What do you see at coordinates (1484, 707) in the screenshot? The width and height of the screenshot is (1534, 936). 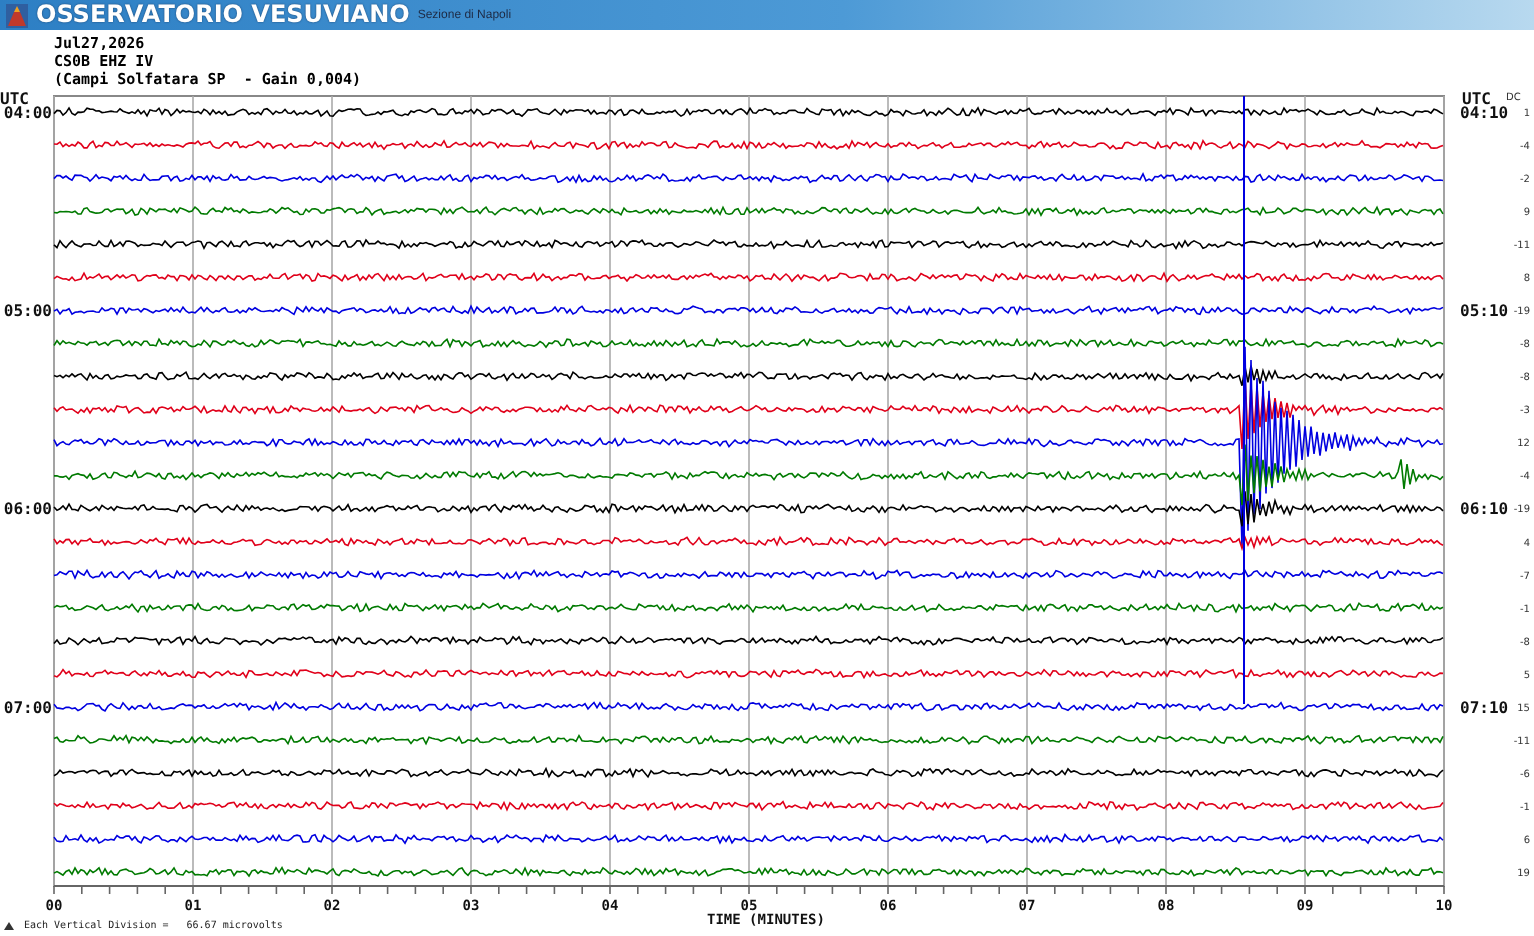 I see `time-label: 07:10` at bounding box center [1484, 707].